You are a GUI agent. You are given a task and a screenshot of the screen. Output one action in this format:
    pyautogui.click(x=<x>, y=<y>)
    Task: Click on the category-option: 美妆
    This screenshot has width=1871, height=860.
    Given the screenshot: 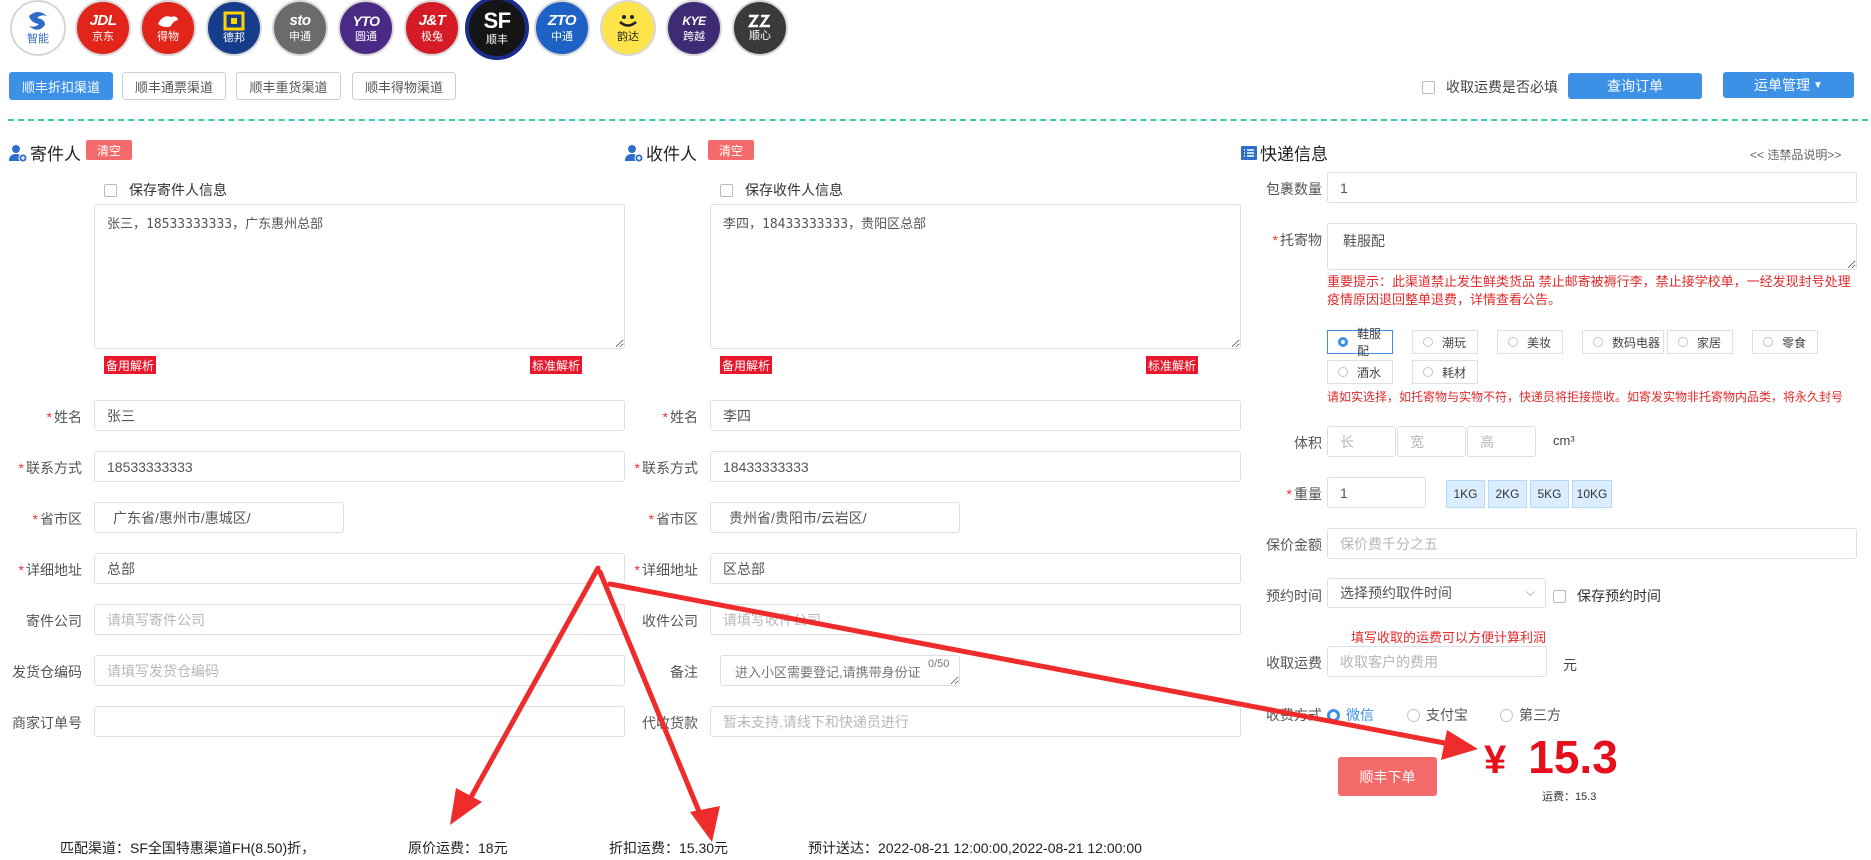 What is the action you would take?
    pyautogui.click(x=1530, y=342)
    